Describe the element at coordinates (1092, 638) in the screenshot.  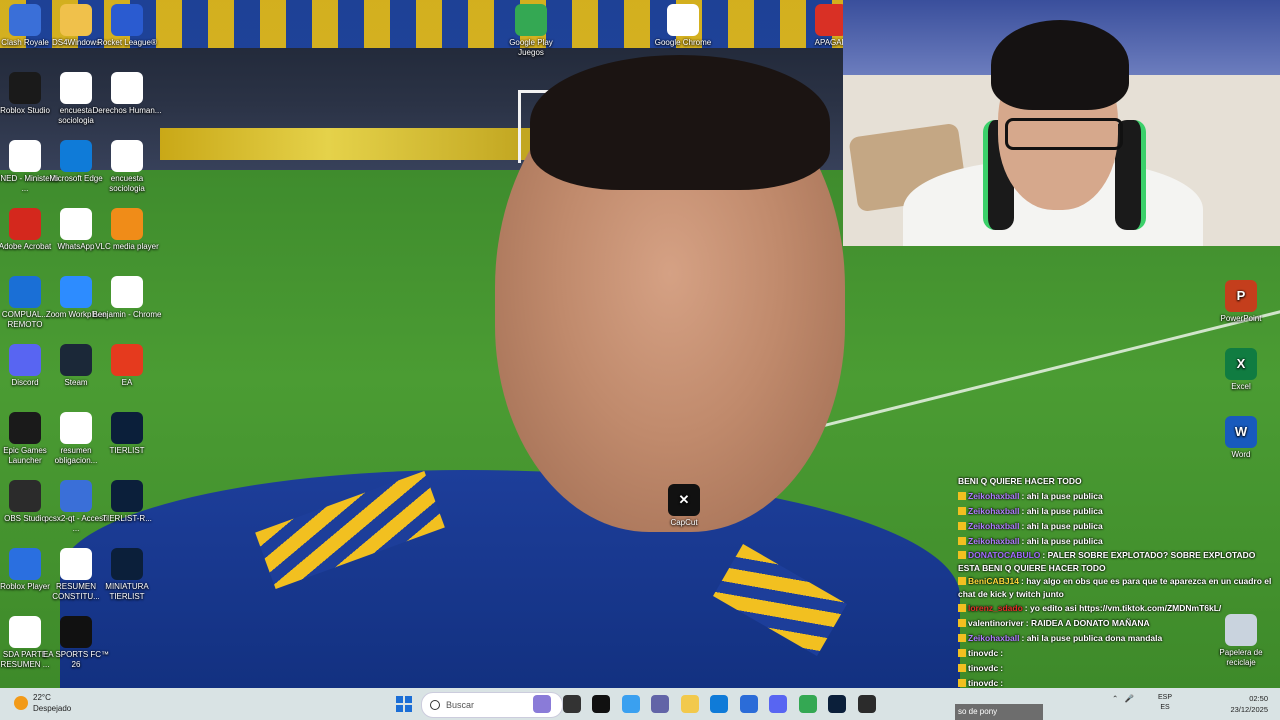
I see `chat-text: : ahi la puse publica dona mandala` at that location.